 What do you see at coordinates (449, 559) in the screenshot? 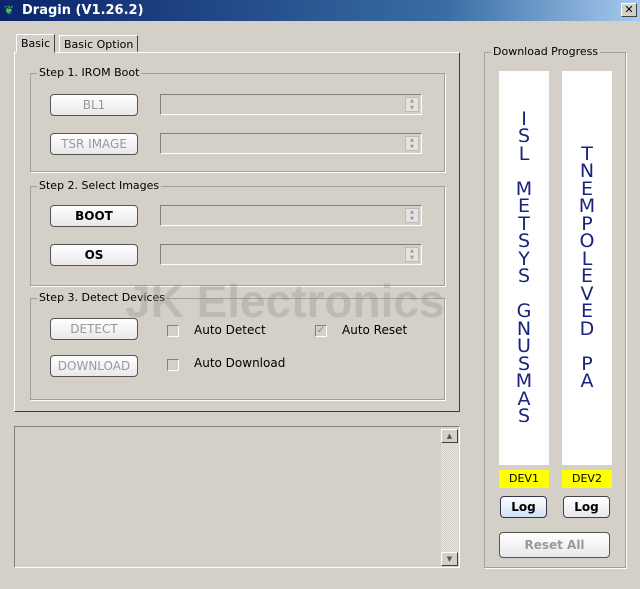
I see `scroll-down-icon: ▼` at bounding box center [449, 559].